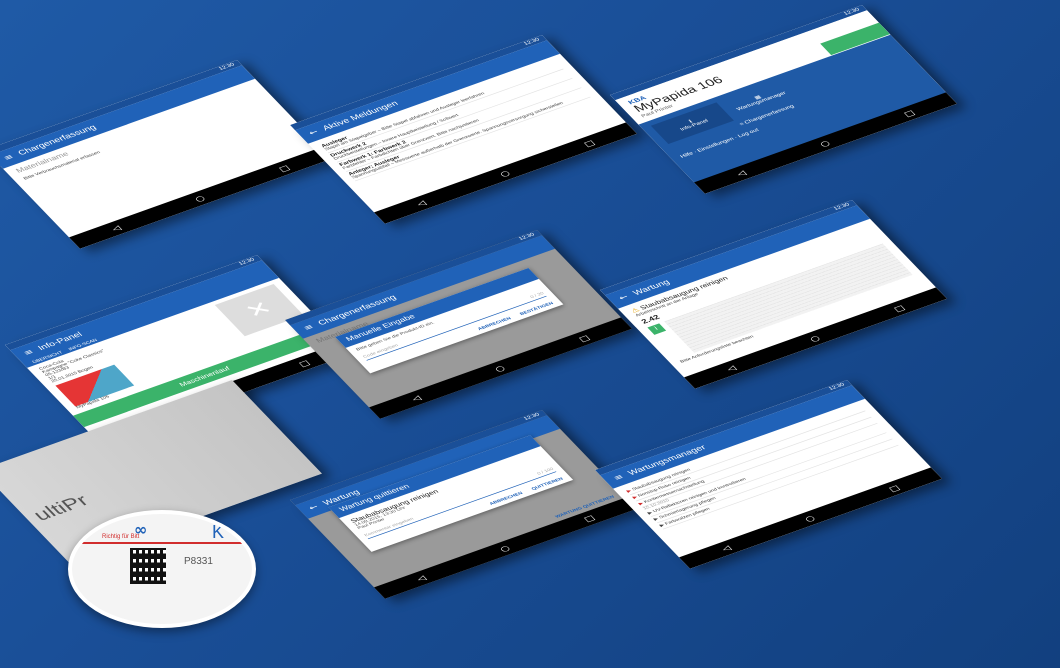  What do you see at coordinates (198, 561) in the screenshot?
I see `article-number: P8331` at bounding box center [198, 561].